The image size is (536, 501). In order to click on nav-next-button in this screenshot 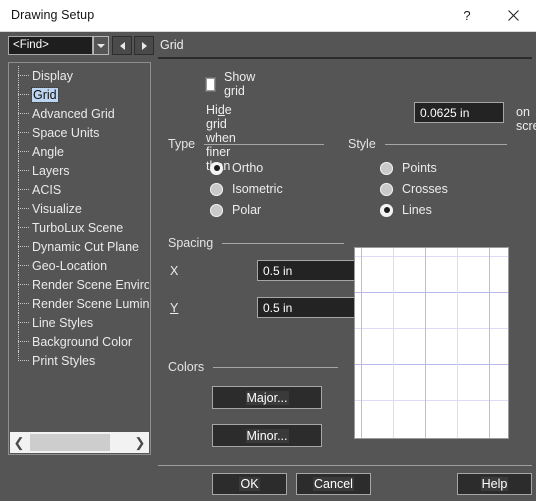, I will do `click(144, 45)`.